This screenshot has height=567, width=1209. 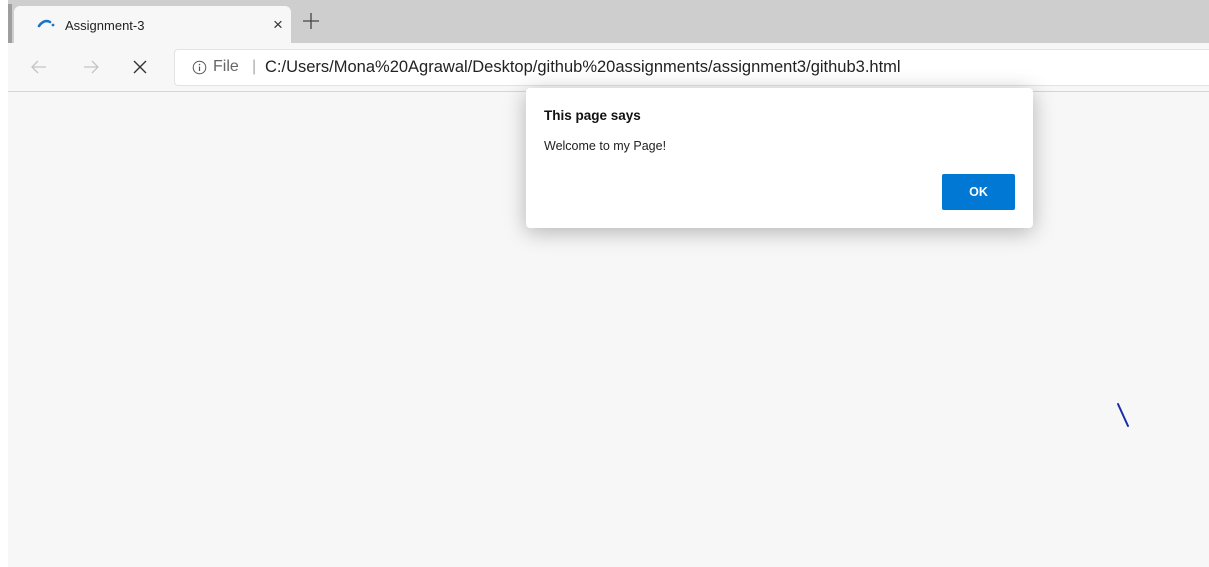 What do you see at coordinates (152, 24) in the screenshot?
I see `tab-assignment-3: Assignment-3 ×` at bounding box center [152, 24].